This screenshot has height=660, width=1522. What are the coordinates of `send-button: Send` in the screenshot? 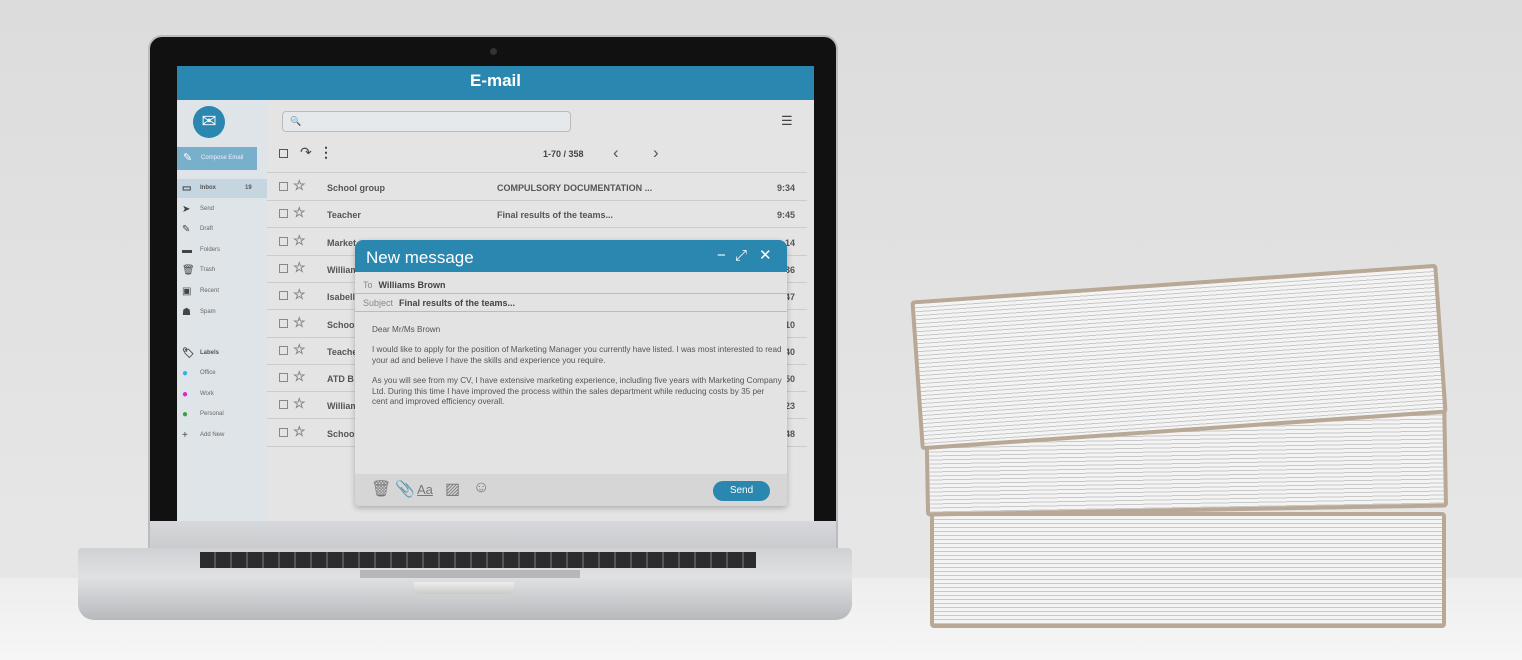 It's located at (741, 491).